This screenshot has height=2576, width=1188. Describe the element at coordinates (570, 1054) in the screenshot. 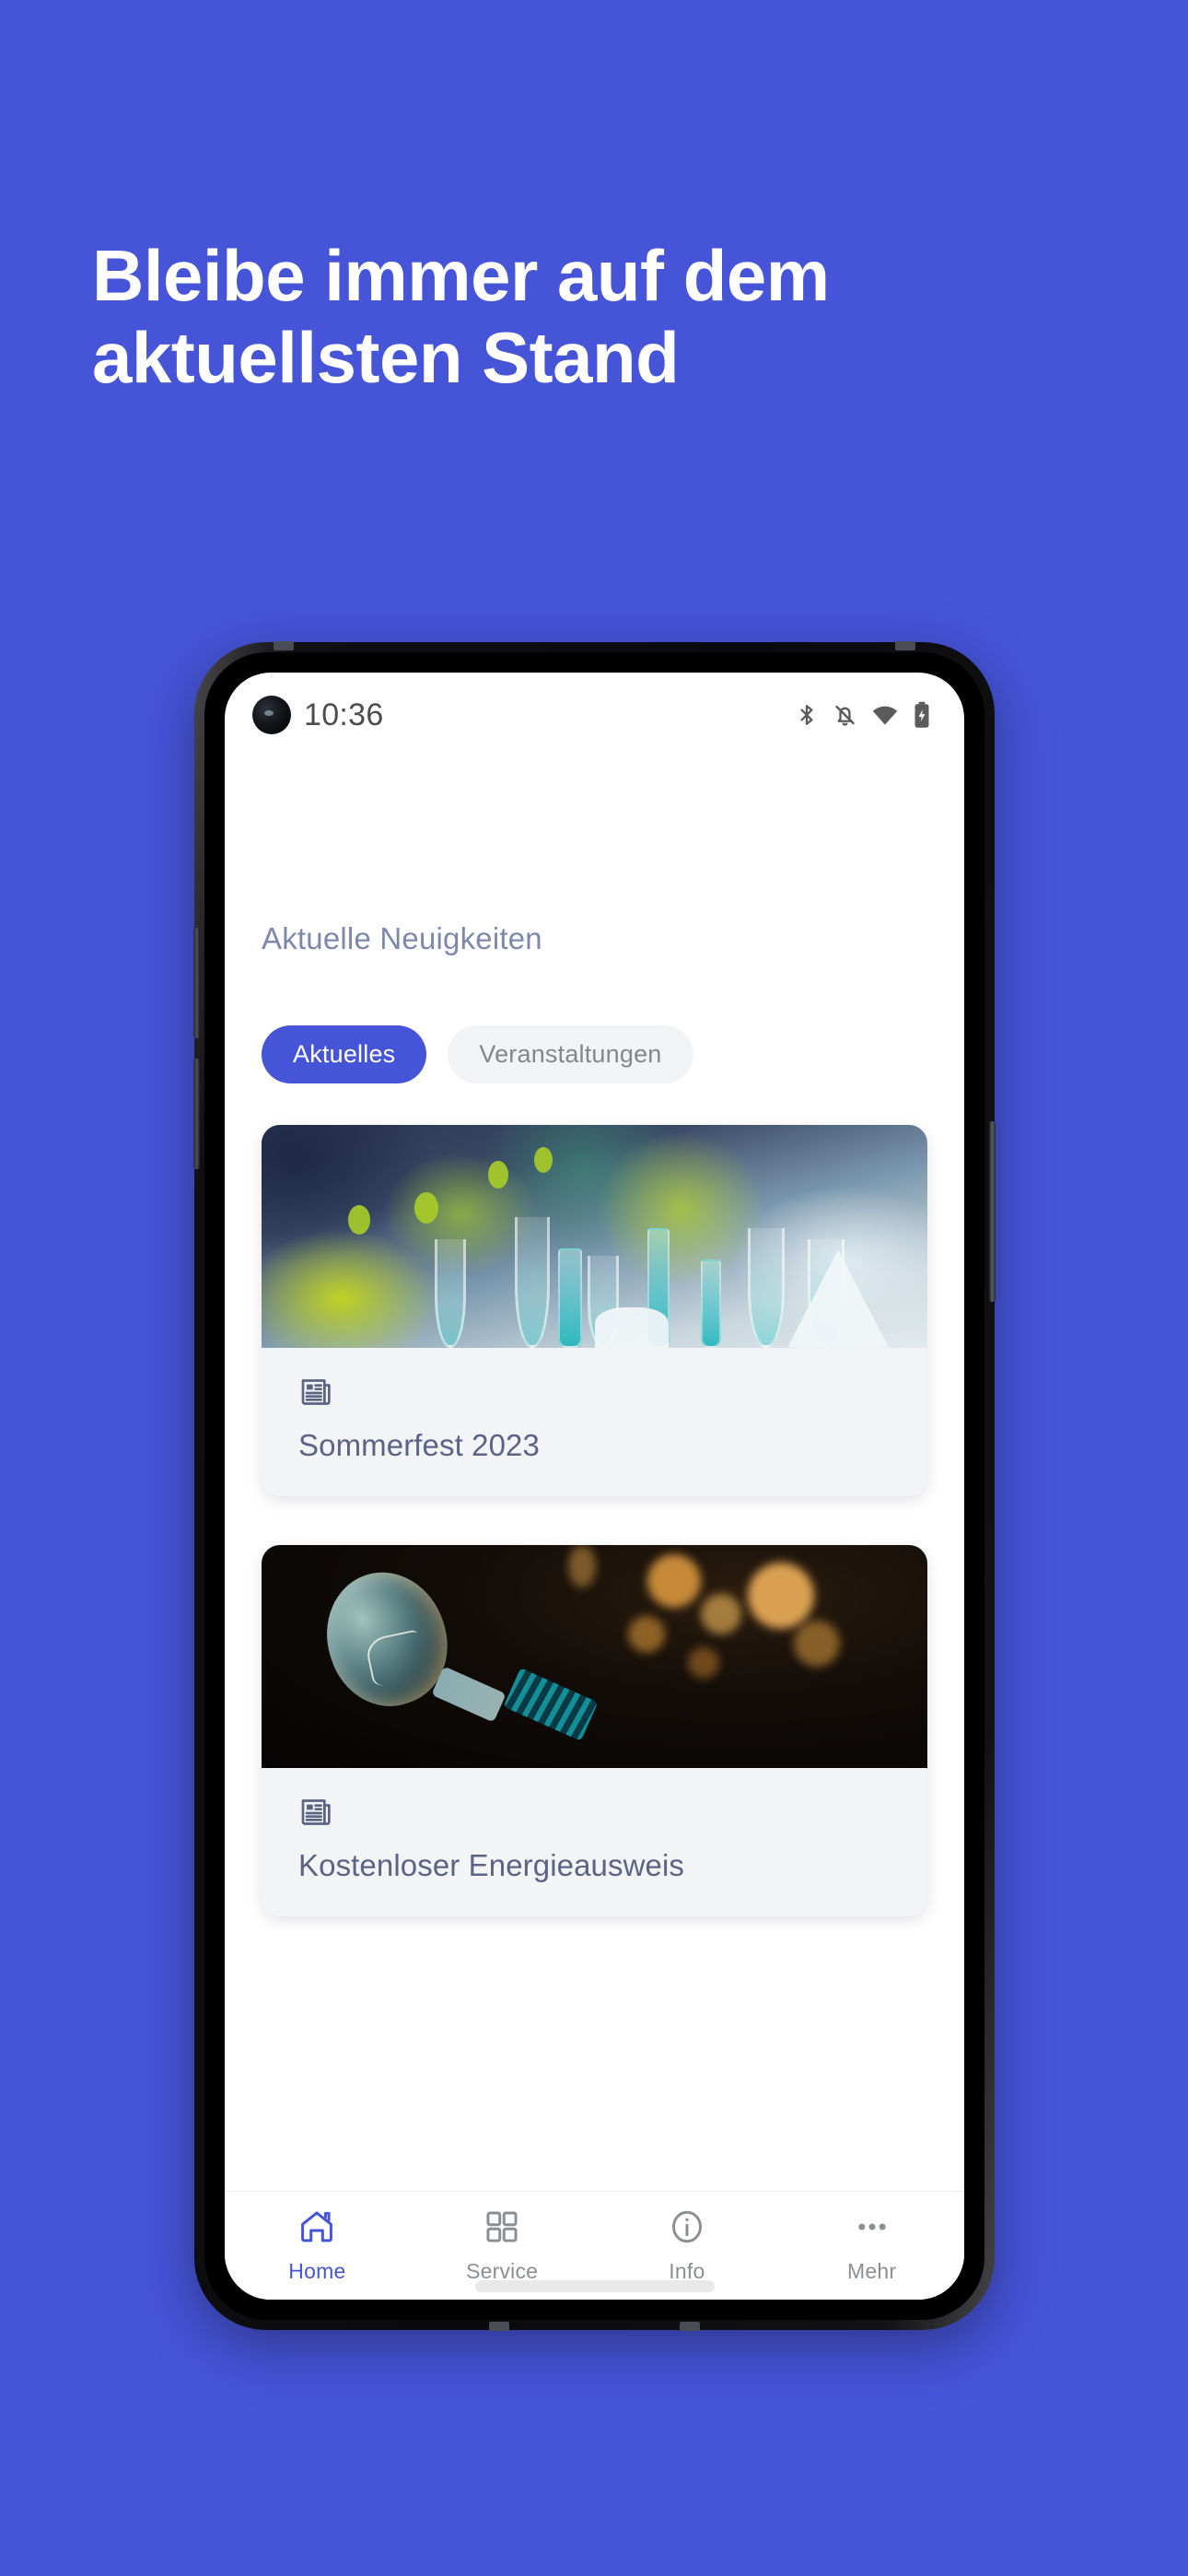

I see `tab-veranstaltungen: Veranstaltungen` at that location.